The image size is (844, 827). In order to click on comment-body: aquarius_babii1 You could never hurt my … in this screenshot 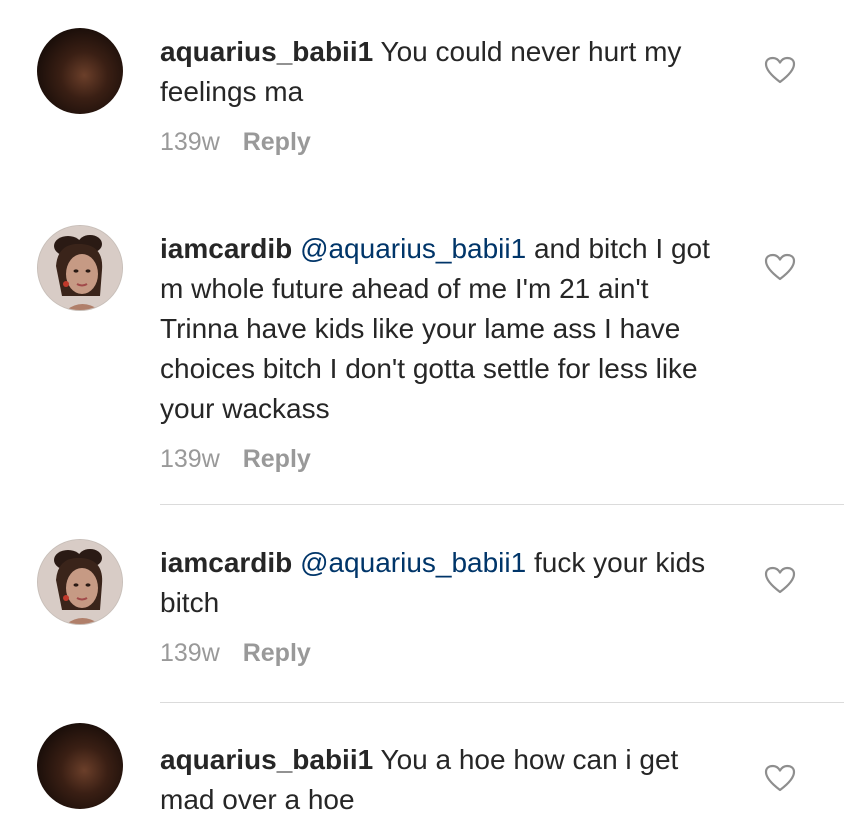, I will do `click(440, 95)`.